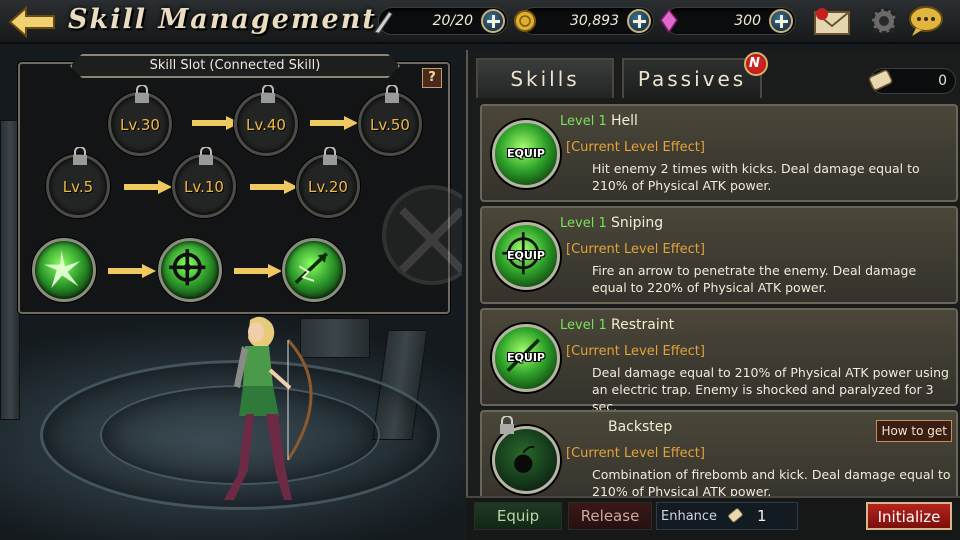  I want to click on slot-level-label: Lv.10, so click(204, 187).